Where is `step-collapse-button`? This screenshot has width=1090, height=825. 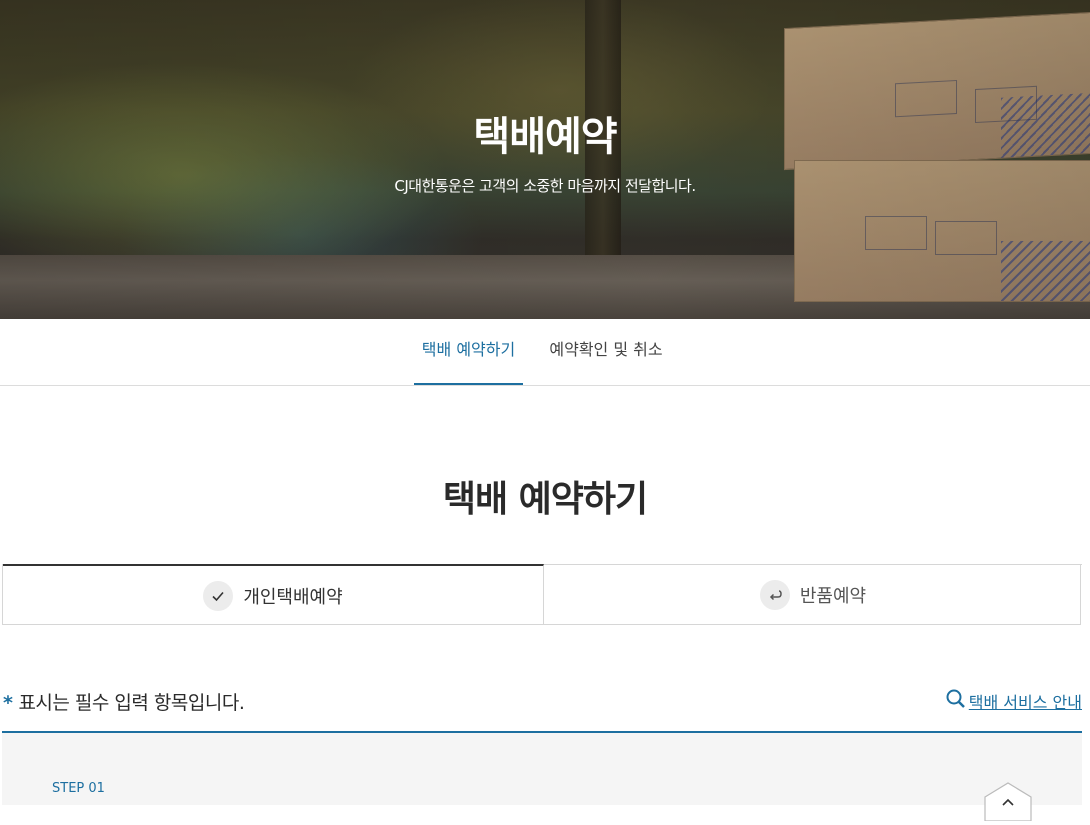
step-collapse-button is located at coordinates (1008, 801).